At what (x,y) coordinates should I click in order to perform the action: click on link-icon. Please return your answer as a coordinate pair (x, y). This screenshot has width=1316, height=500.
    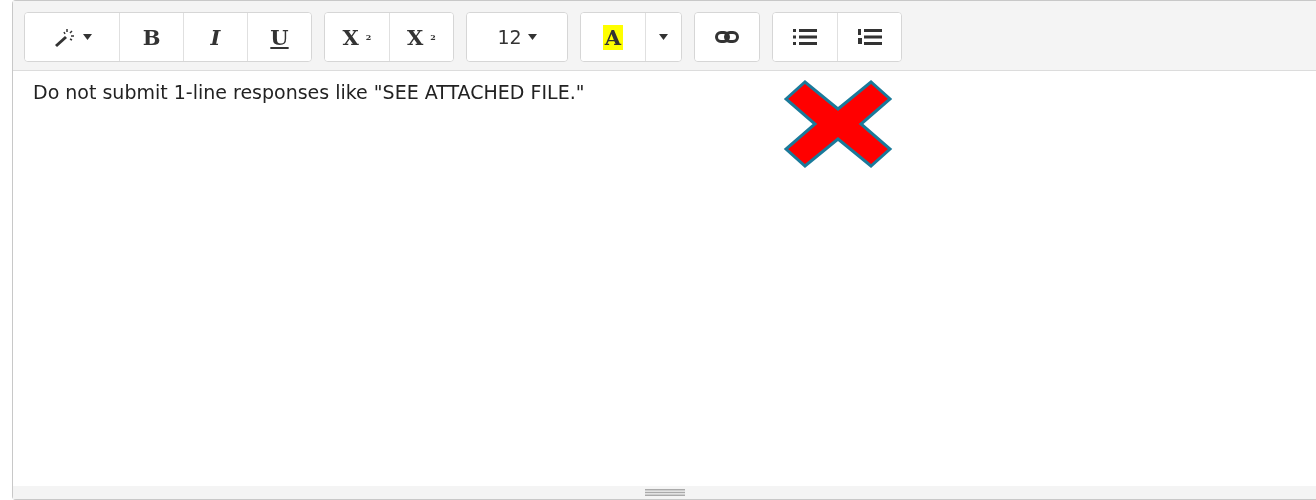
    Looking at the image, I should click on (727, 37).